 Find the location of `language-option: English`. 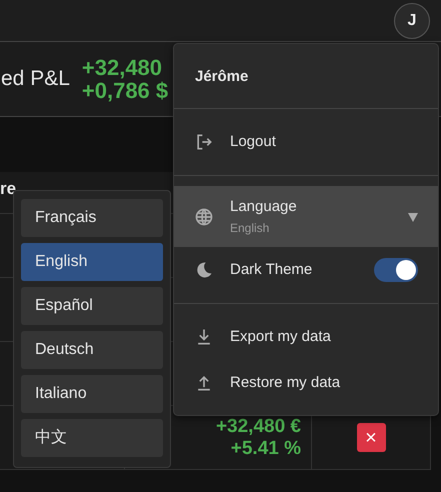

language-option: English is located at coordinates (92, 262).